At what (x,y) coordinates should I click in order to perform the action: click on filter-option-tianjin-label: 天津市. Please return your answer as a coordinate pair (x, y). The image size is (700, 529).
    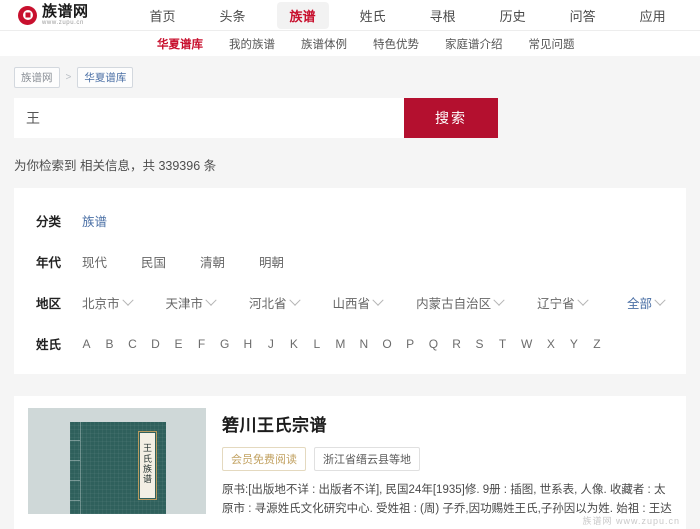
    Looking at the image, I should click on (184, 304).